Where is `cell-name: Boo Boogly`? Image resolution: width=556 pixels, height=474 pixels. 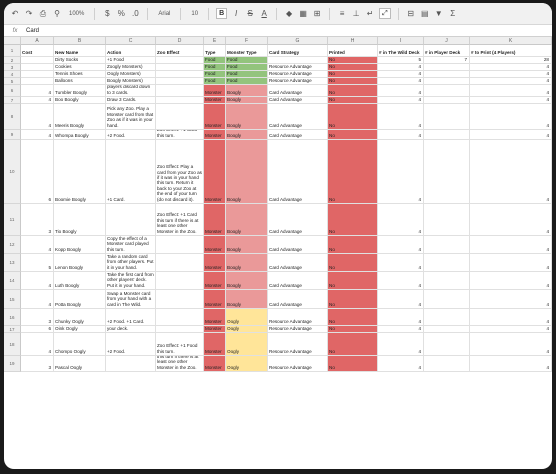
cell-name: Boo Boogly is located at coordinates (80, 100).